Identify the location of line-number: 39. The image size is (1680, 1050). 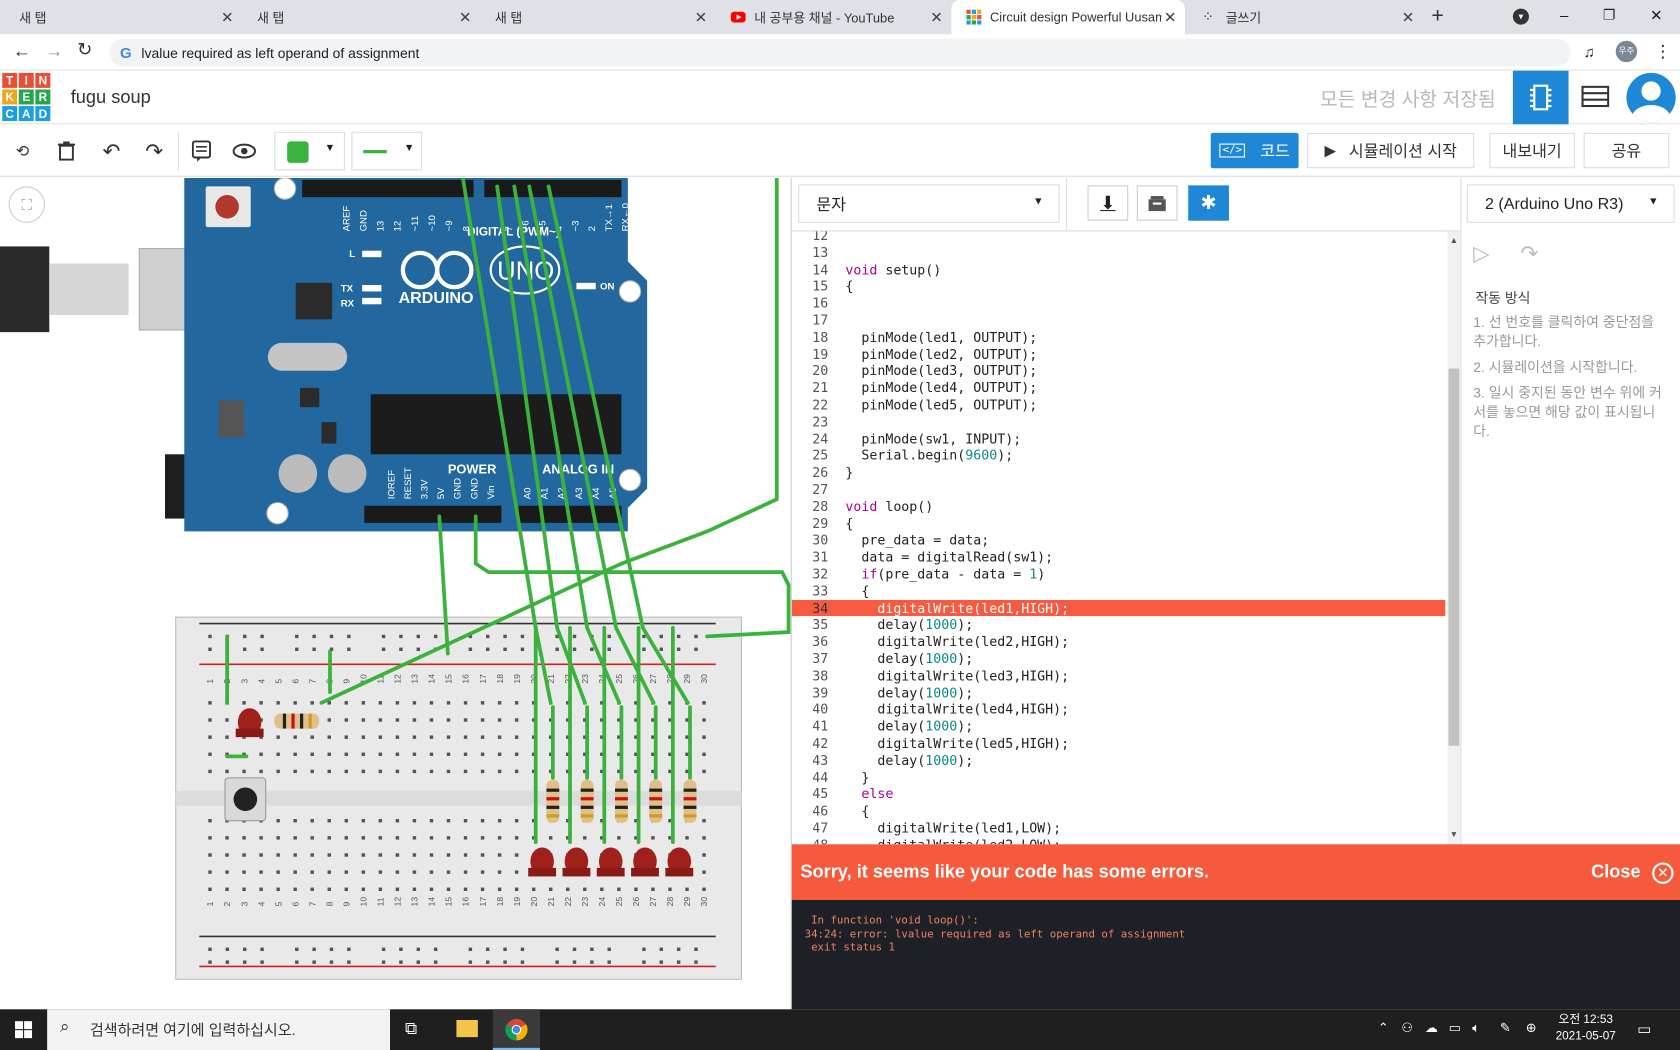
(810, 692).